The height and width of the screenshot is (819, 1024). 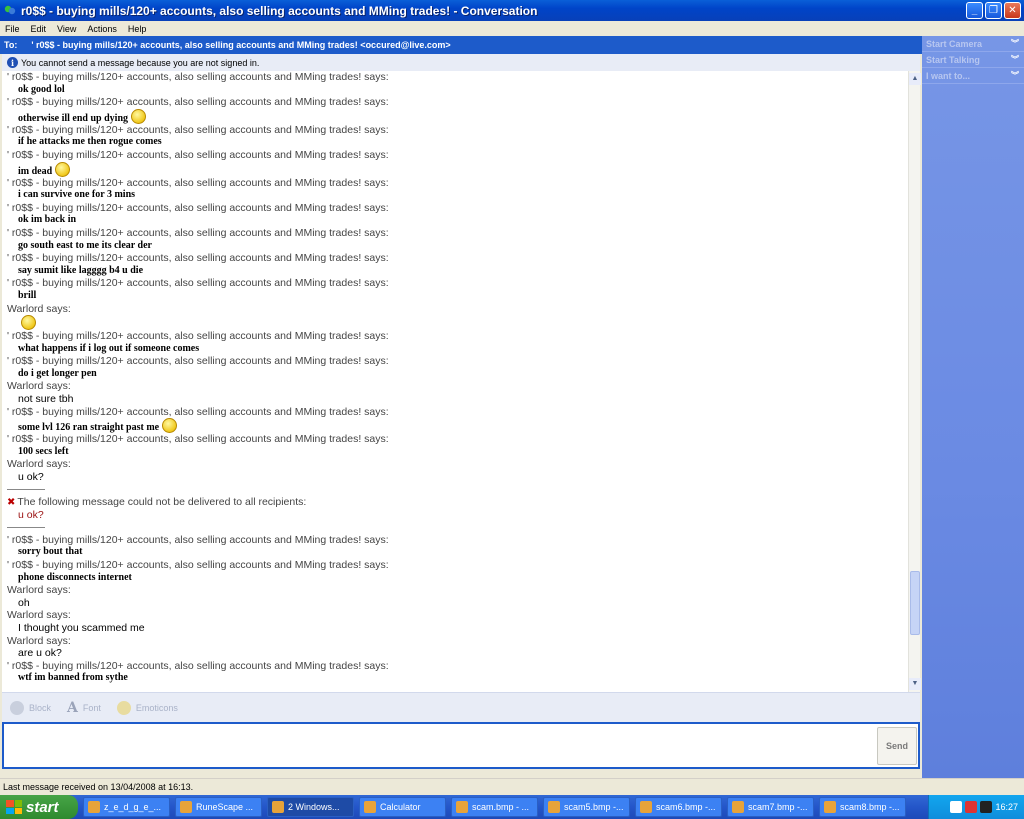 I want to click on menu-file: File, so click(x=13, y=29).